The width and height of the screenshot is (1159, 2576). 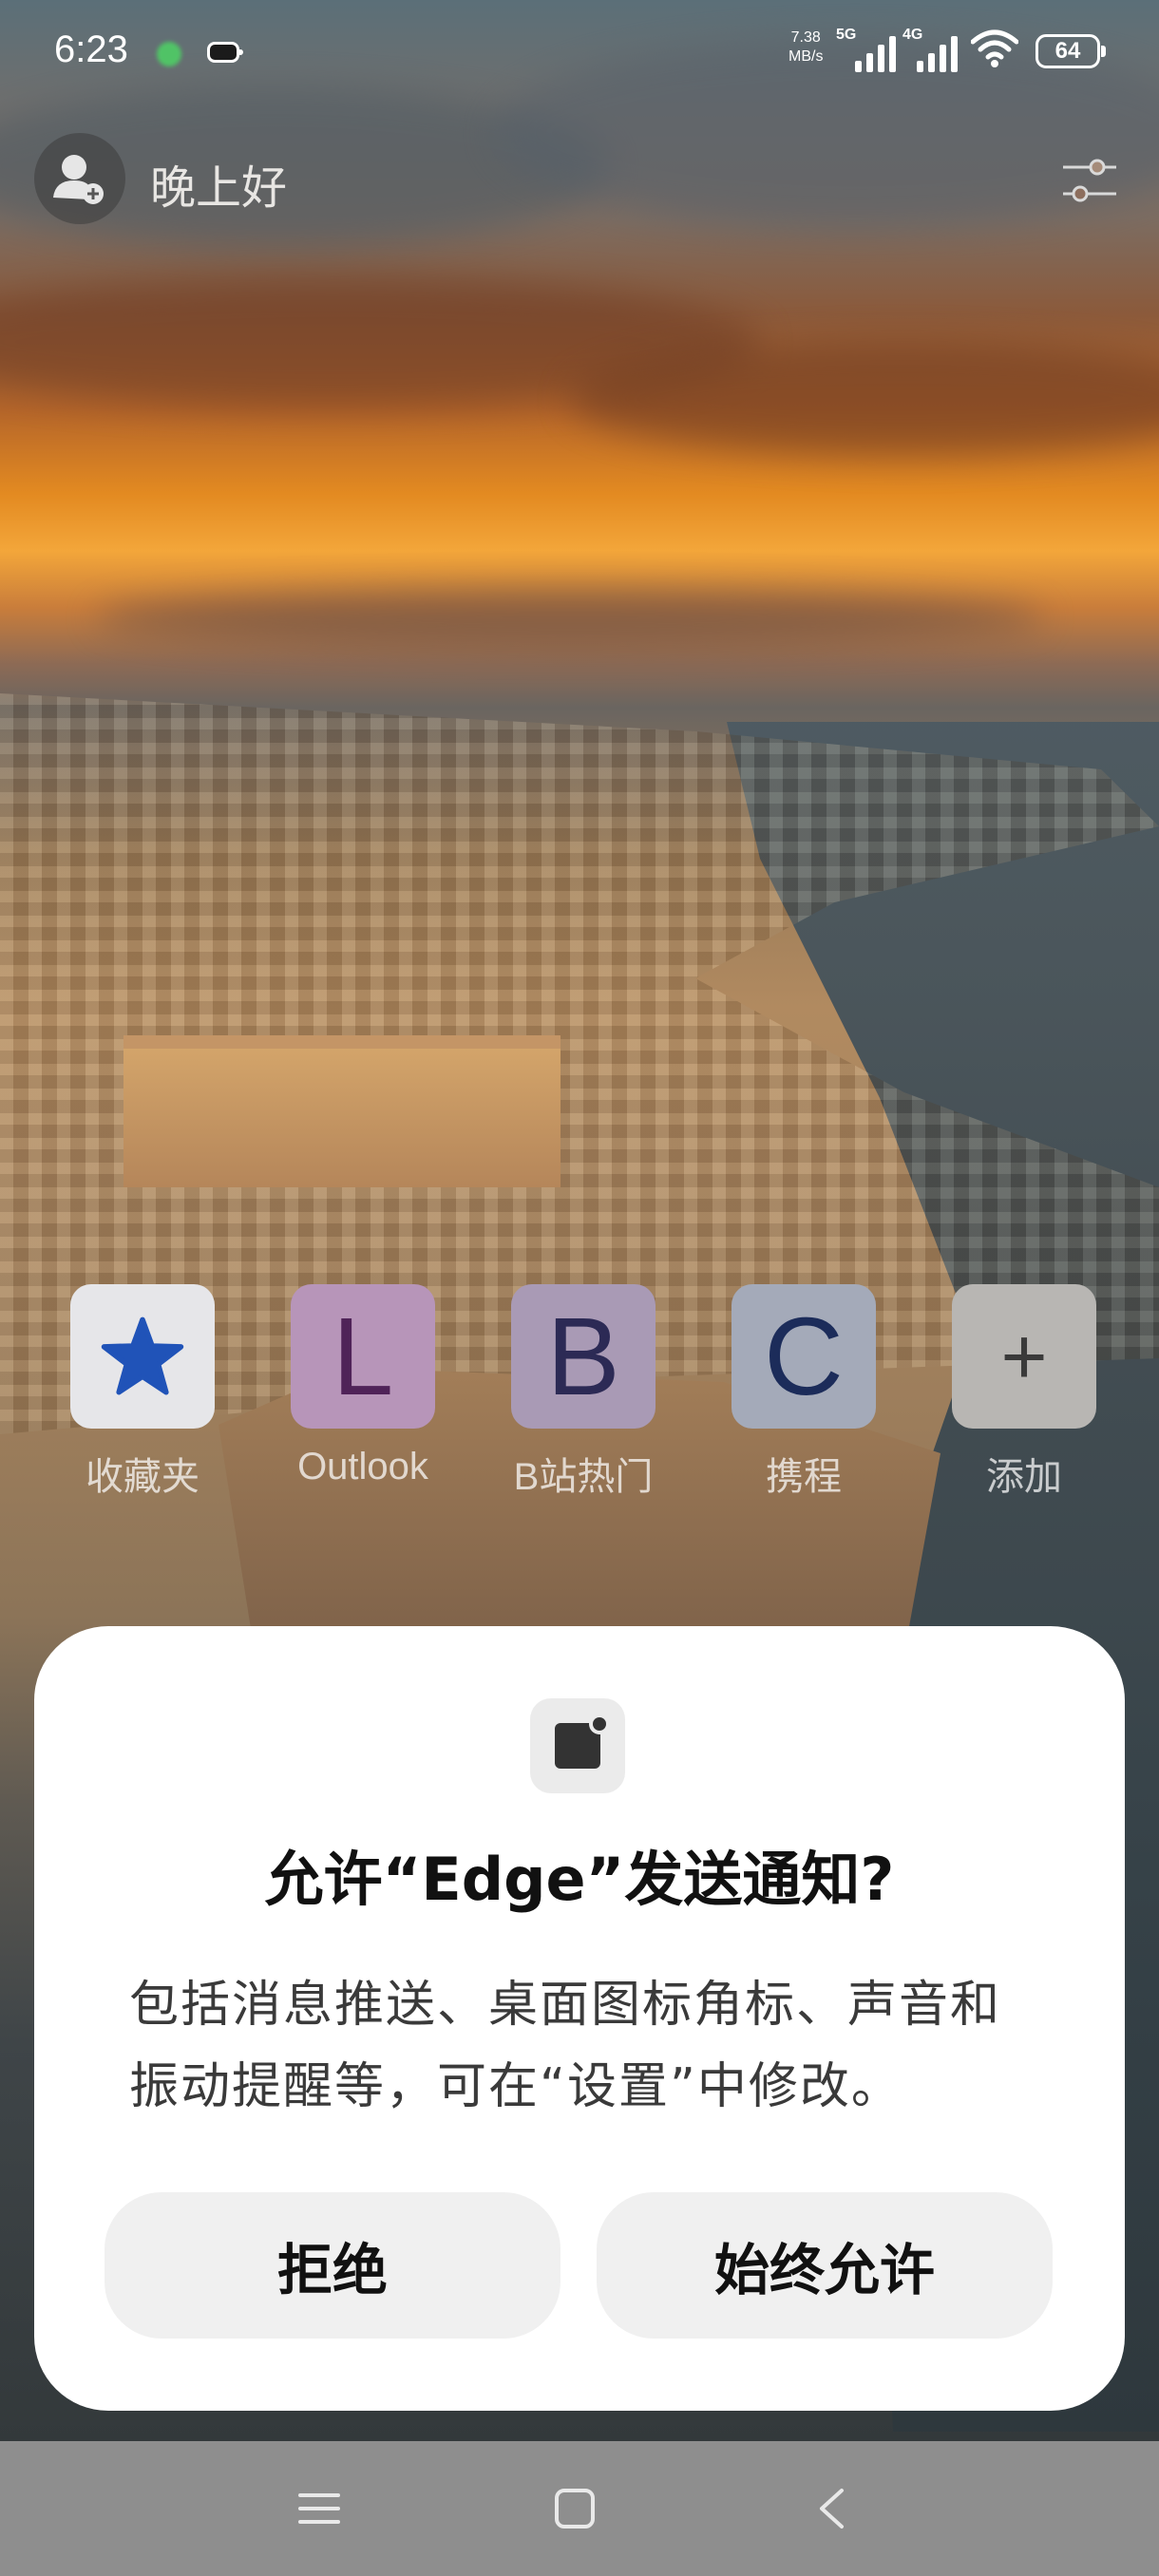 I want to click on quick-link-label: 收藏夹, so click(x=143, y=1477).